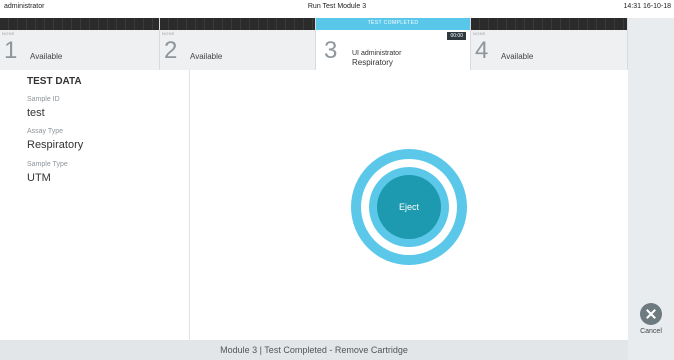 The width and height of the screenshot is (674, 360). Describe the element at coordinates (11, 50) in the screenshot. I see `module-number: 1` at that location.